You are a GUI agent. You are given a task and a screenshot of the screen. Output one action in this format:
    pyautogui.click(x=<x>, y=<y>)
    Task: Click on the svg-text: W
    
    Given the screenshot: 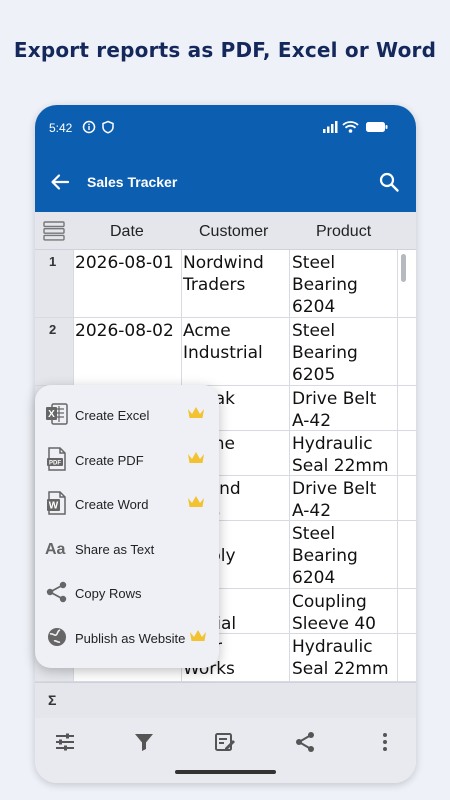 What is the action you would take?
    pyautogui.click(x=54, y=506)
    